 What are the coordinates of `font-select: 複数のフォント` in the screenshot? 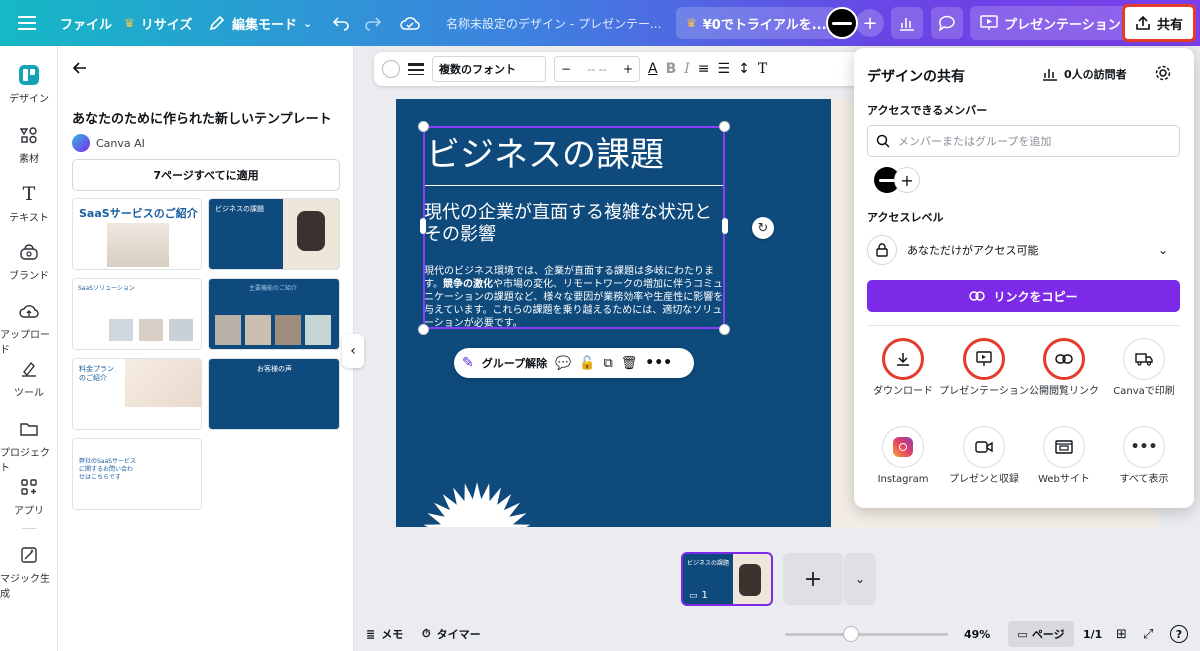 It's located at (489, 69).